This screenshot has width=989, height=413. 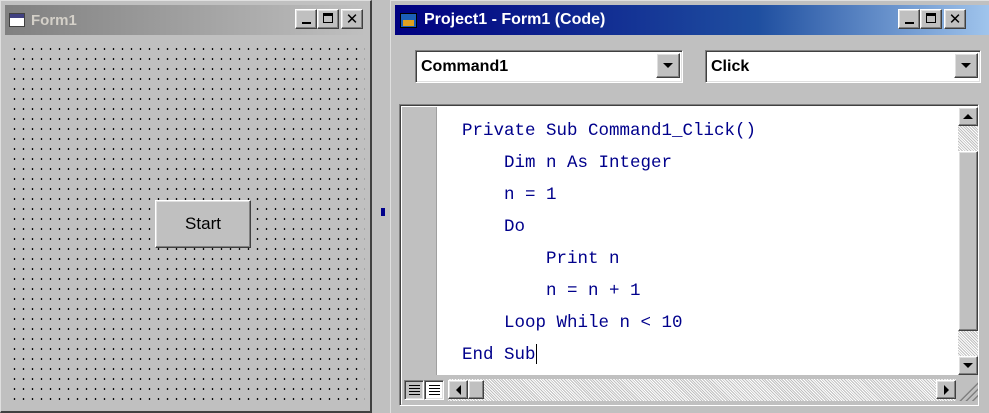 What do you see at coordinates (609, 227) in the screenshot?
I see `code-line: Do` at bounding box center [609, 227].